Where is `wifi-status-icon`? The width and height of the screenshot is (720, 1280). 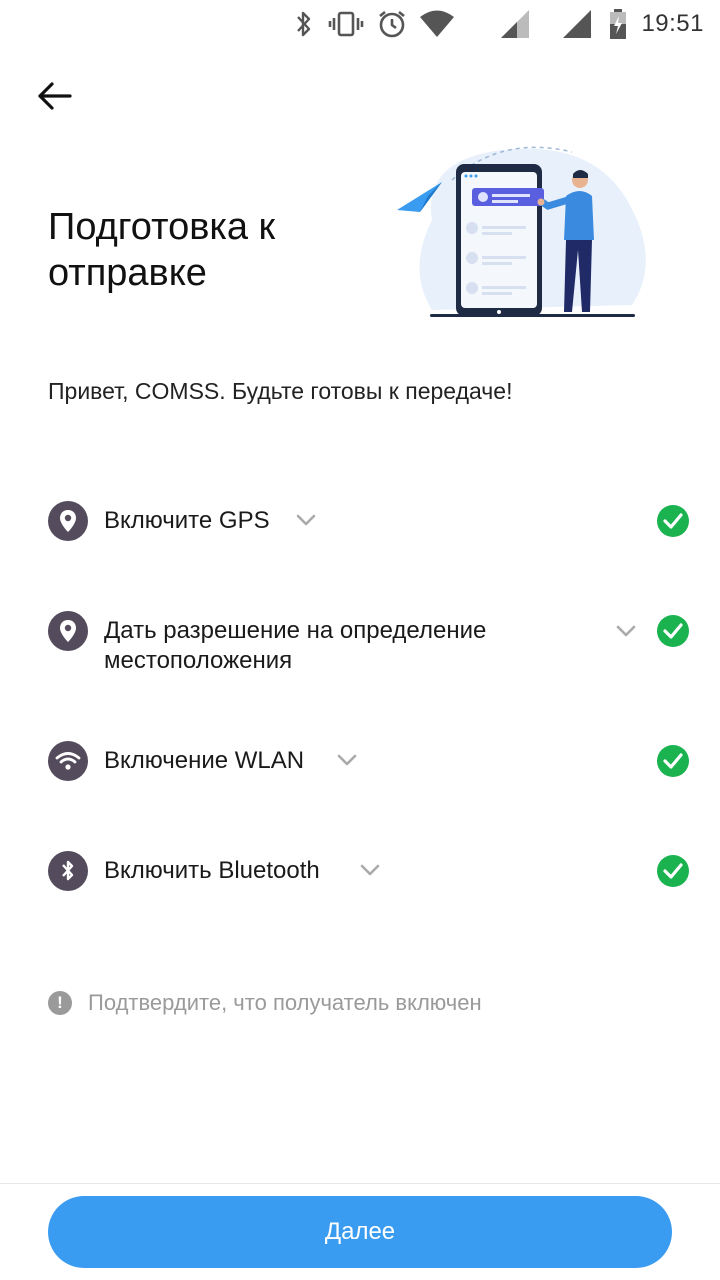
wifi-status-icon is located at coordinates (437, 24).